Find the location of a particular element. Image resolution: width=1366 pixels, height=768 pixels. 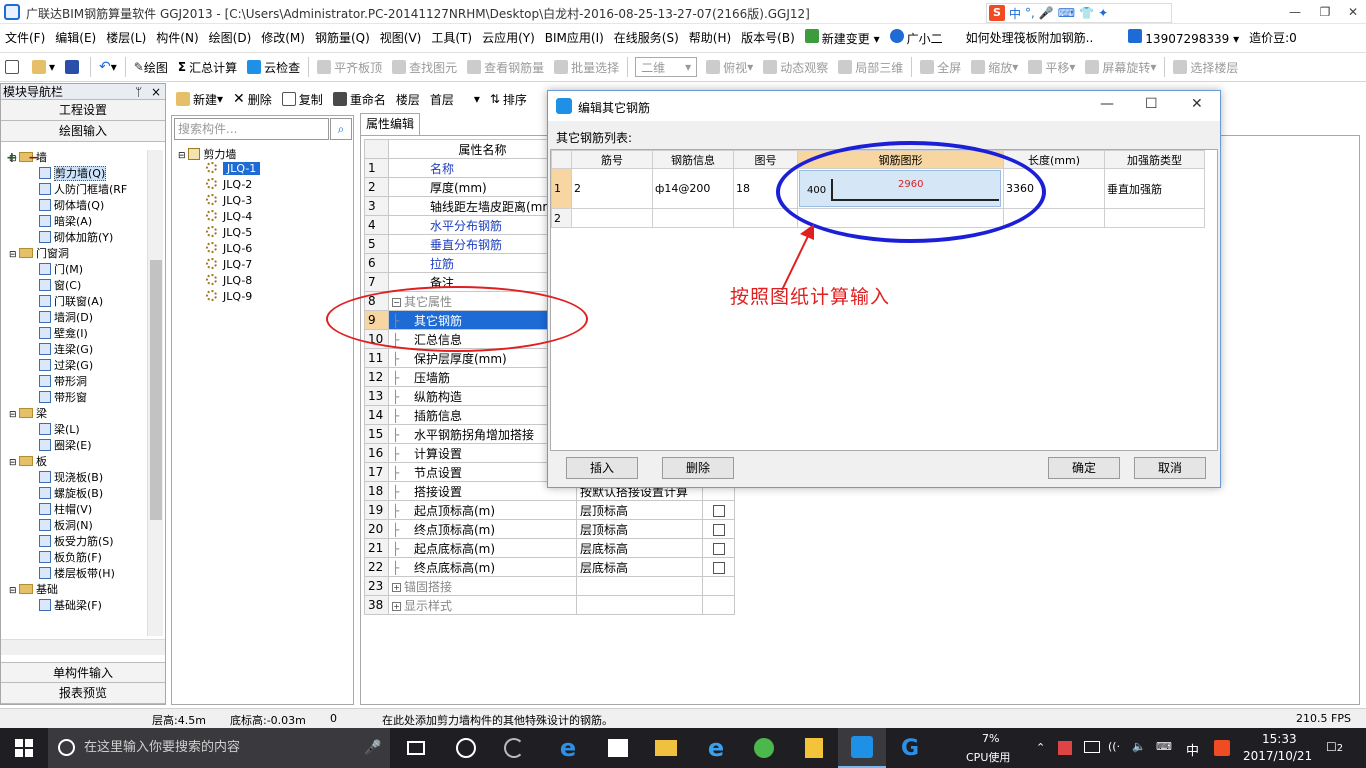

dialog-maximize-button: ☐ is located at coordinates (1151, 104).